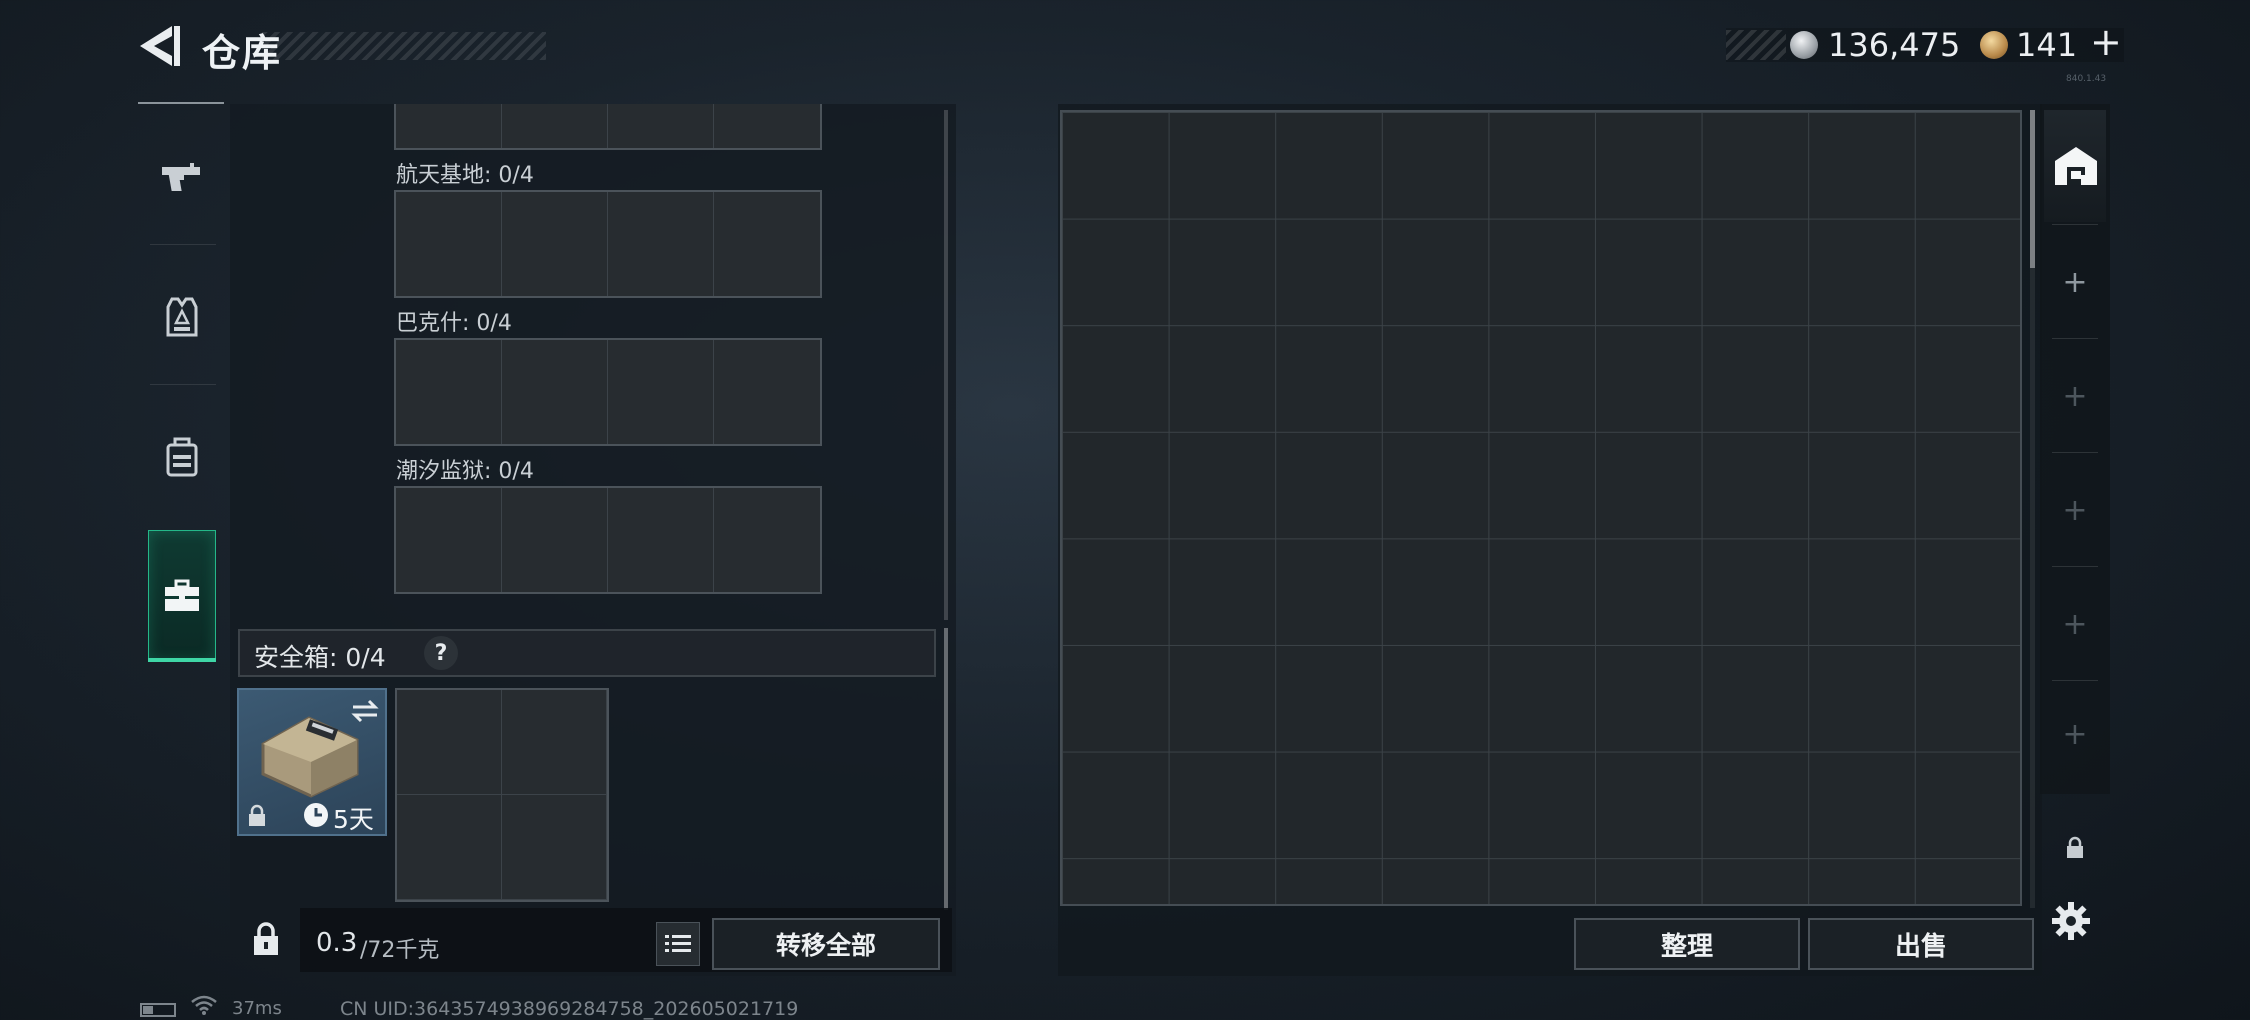 The width and height of the screenshot is (2250, 1020). I want to click on settings-button, so click(2071, 921).